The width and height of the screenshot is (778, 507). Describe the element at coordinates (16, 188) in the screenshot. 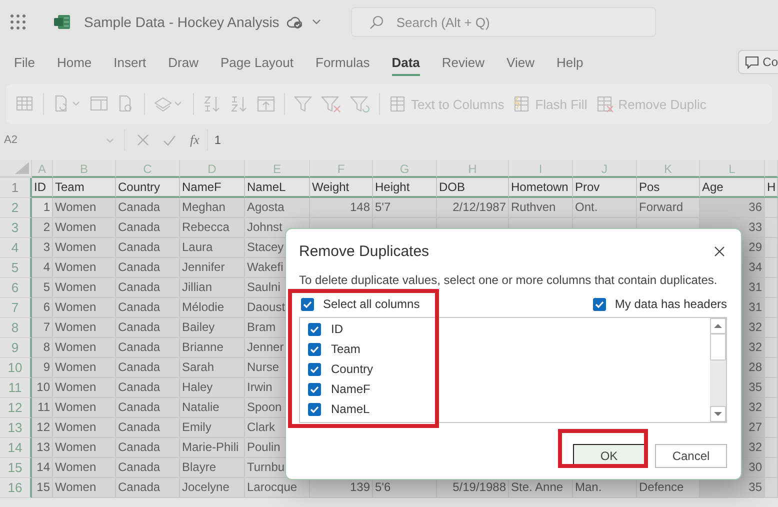

I see `row-header: 1` at that location.